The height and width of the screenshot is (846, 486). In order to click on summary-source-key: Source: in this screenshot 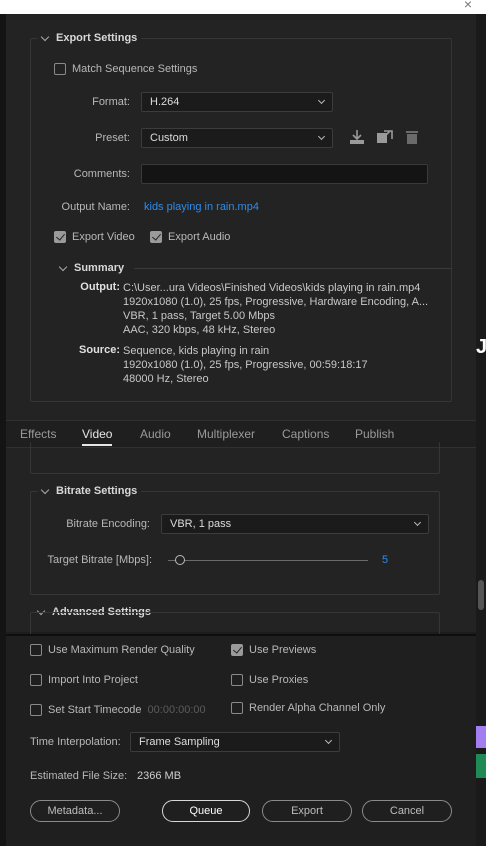, I will do `click(99, 350)`.